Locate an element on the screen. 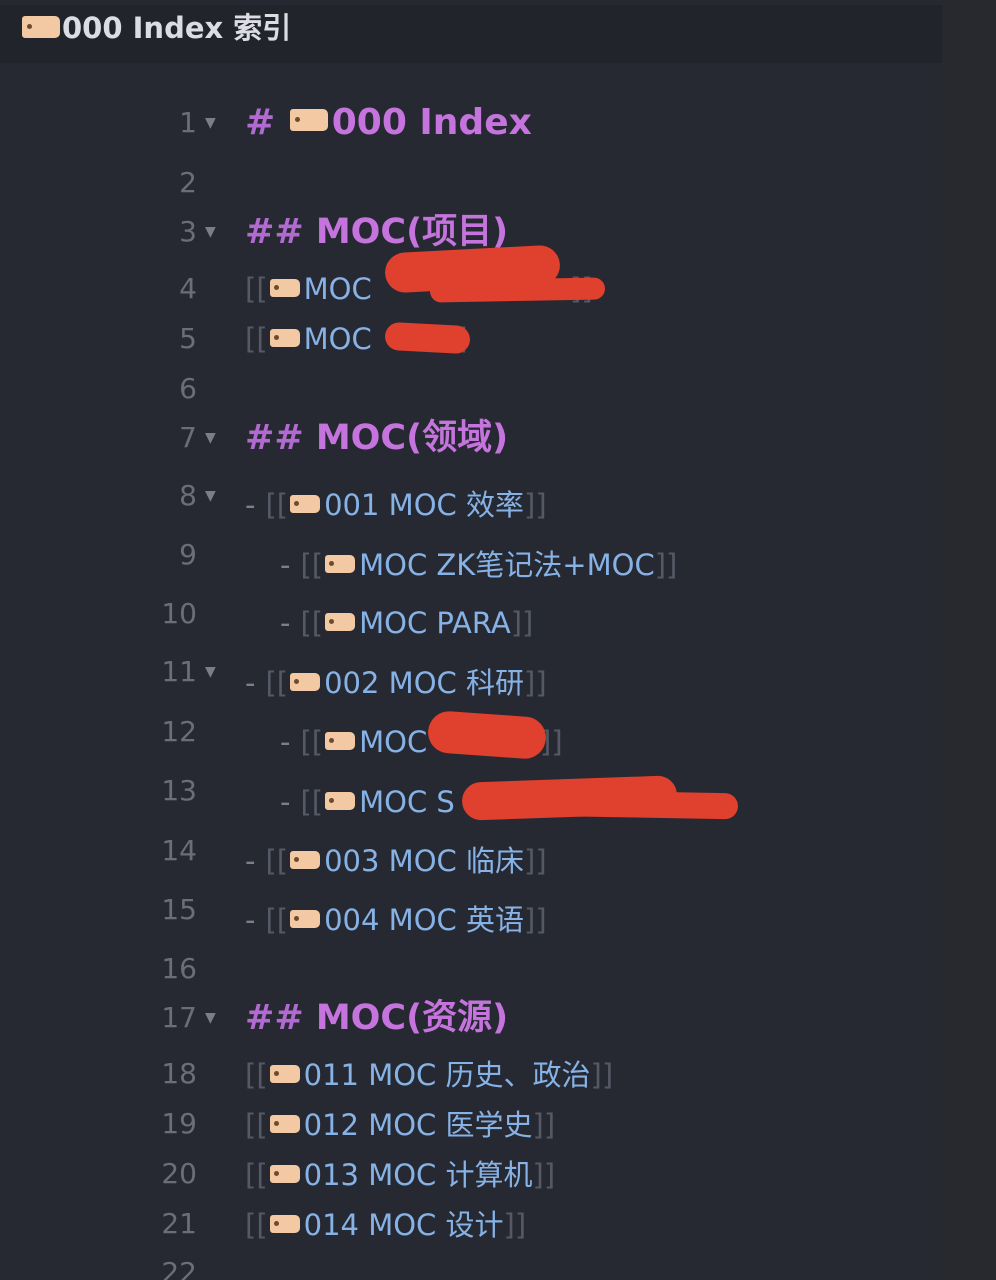  line-number: 18 is located at coordinates (179, 1073).